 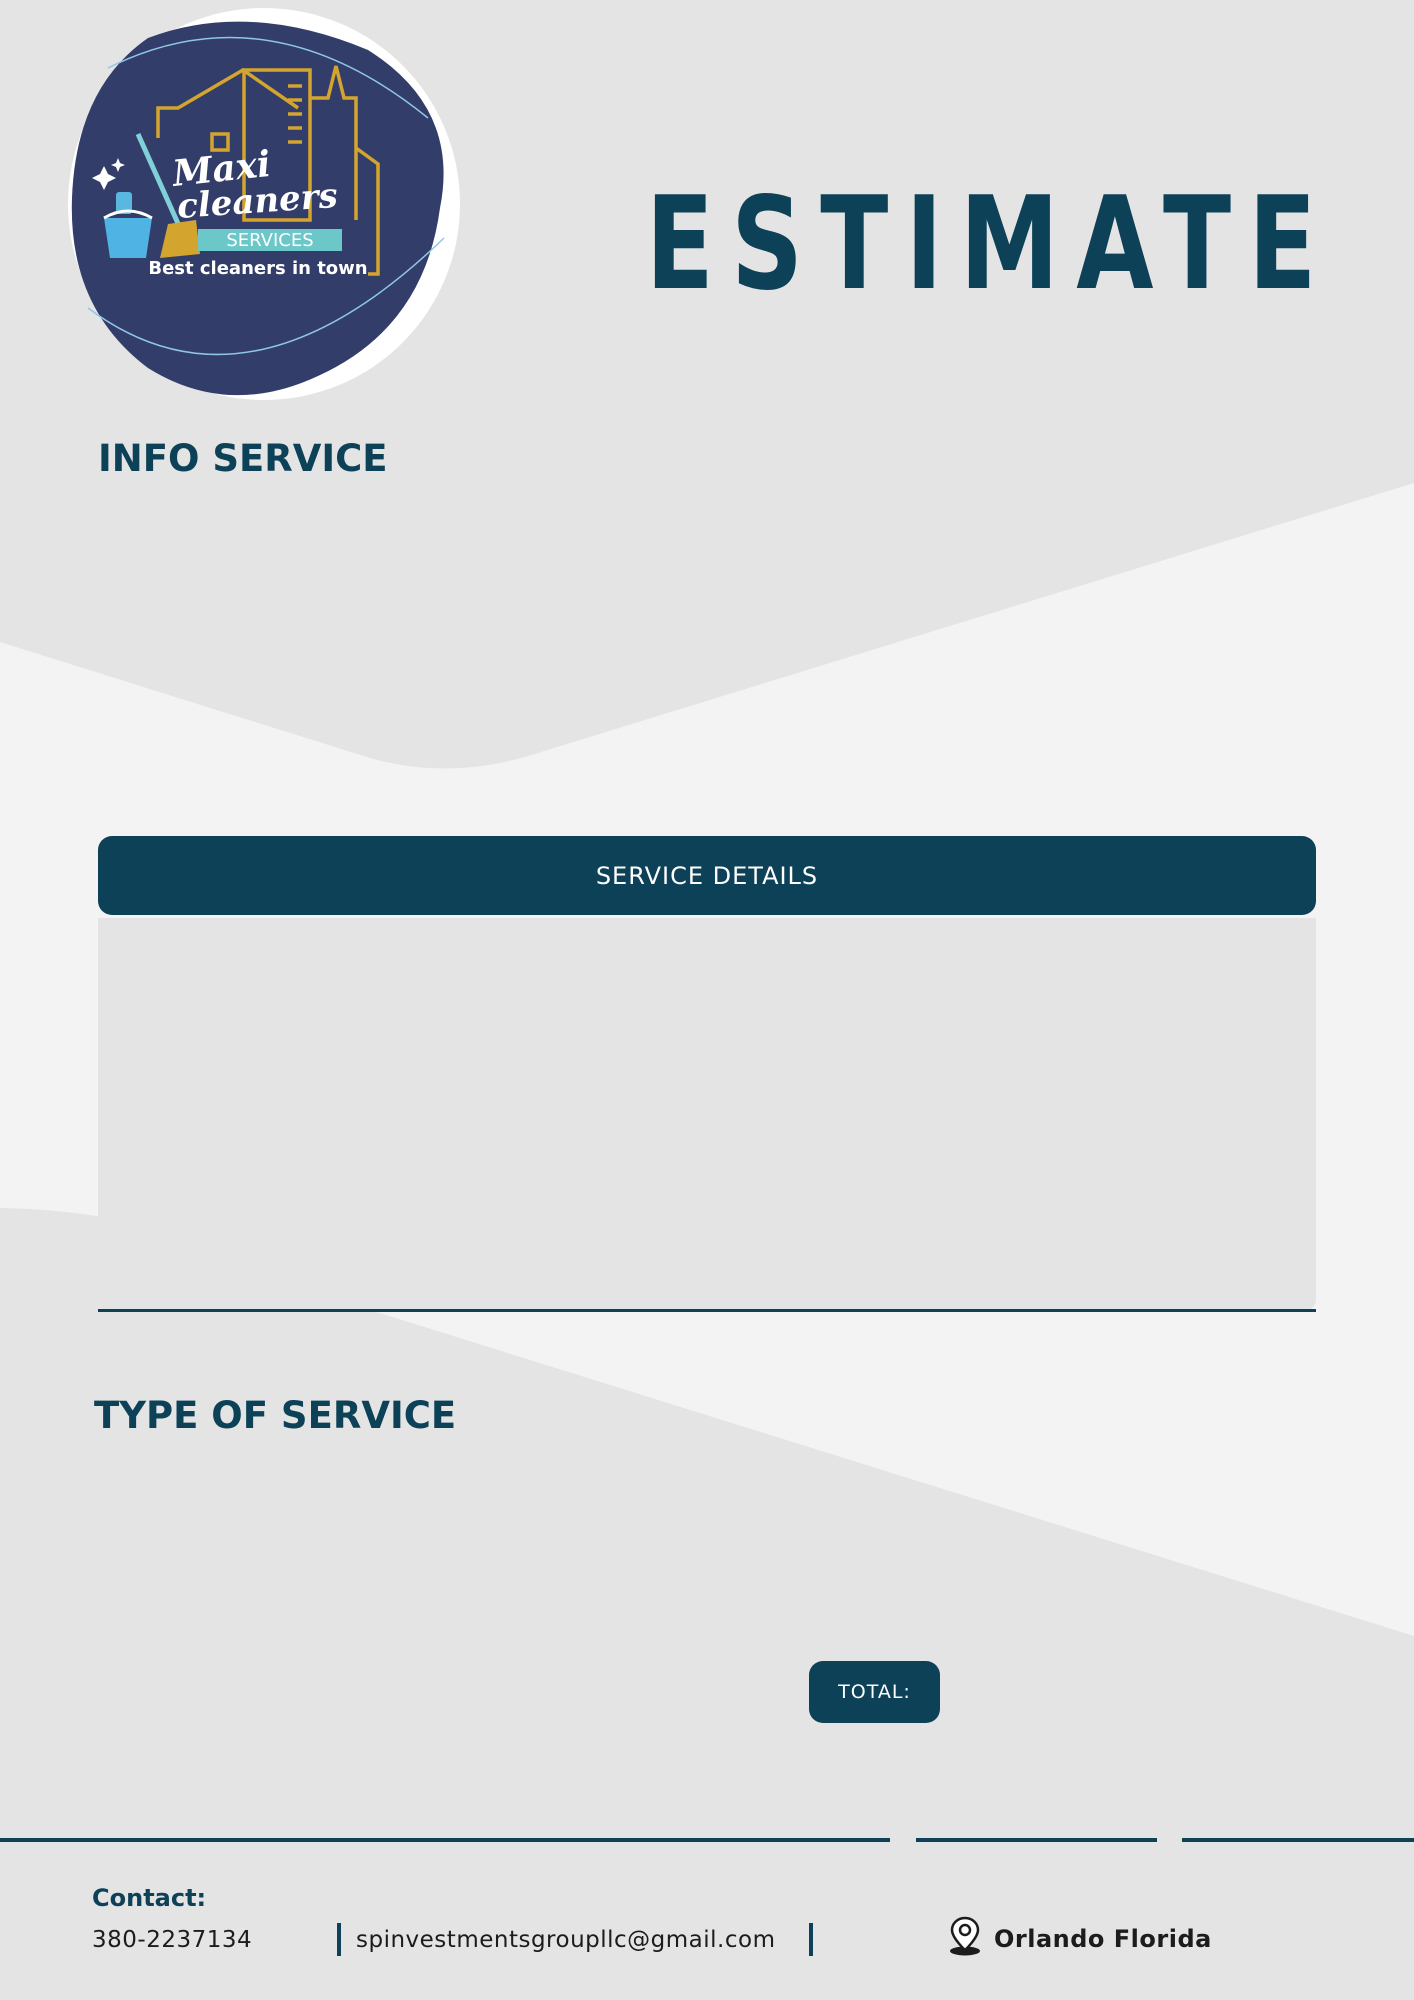 I want to click on service-details-divider, so click(x=707, y=1310).